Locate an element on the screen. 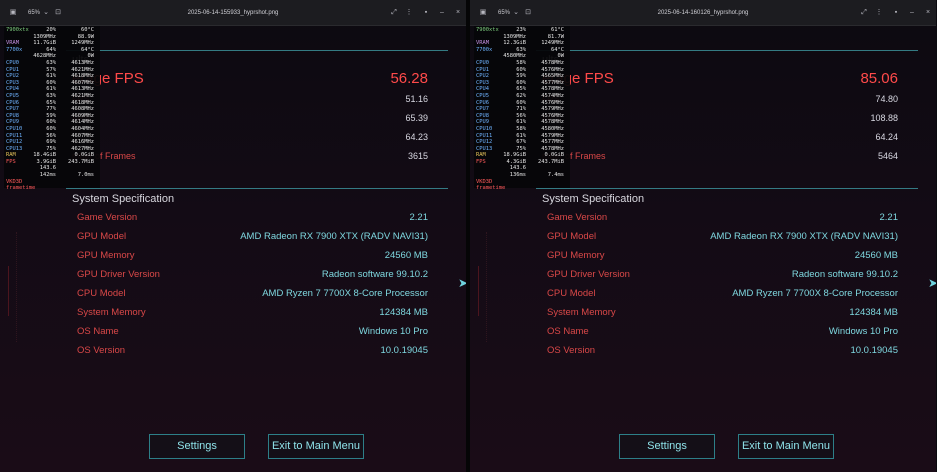  overlay-row: CPU13 75% 4627MHz is located at coordinates (52, 149).